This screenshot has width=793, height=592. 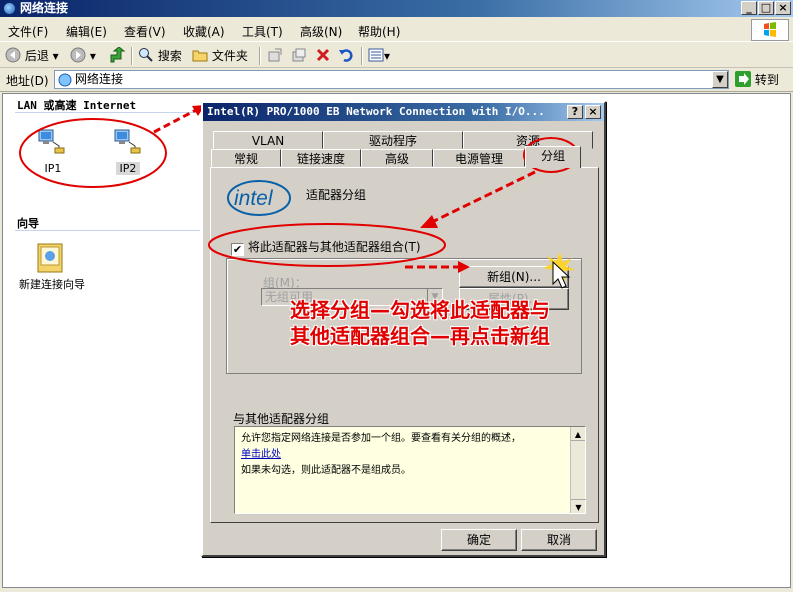 What do you see at coordinates (420, 310) in the screenshot?
I see `annotation-line1: 选择分组—勾选将此适配器与` at bounding box center [420, 310].